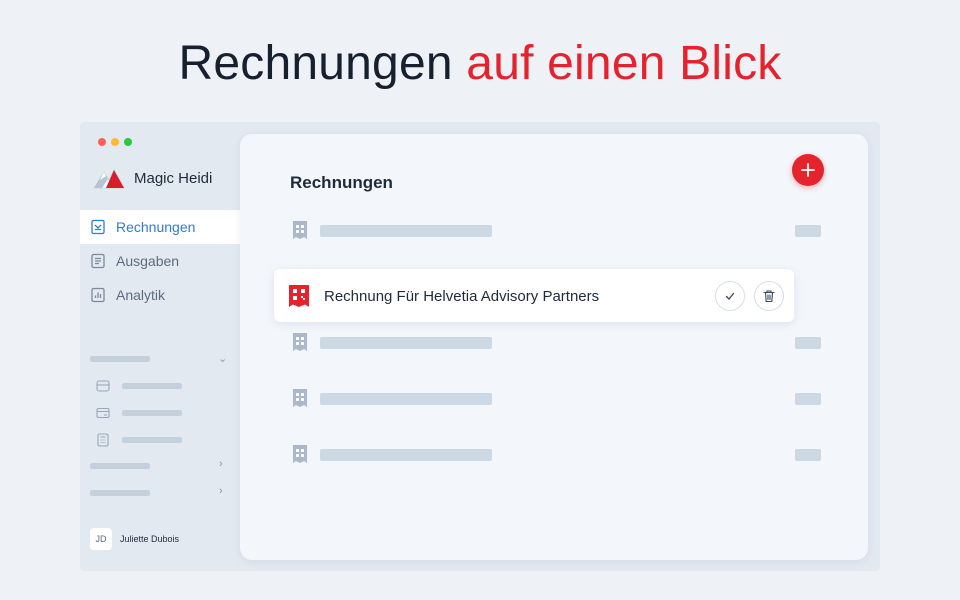  Describe the element at coordinates (103, 386) in the screenshot. I see `card-icon` at that location.